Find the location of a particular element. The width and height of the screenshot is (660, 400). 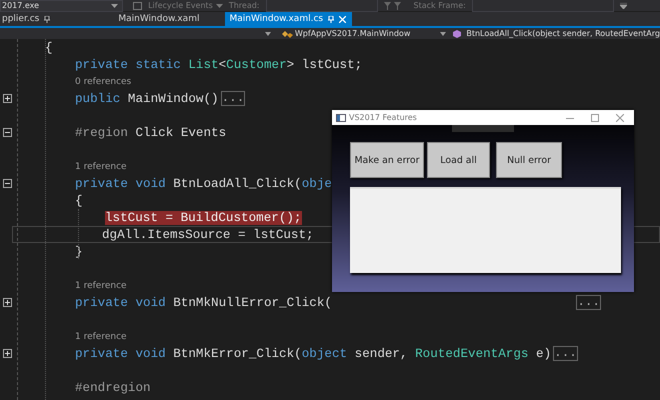

class-icon is located at coordinates (286, 33).